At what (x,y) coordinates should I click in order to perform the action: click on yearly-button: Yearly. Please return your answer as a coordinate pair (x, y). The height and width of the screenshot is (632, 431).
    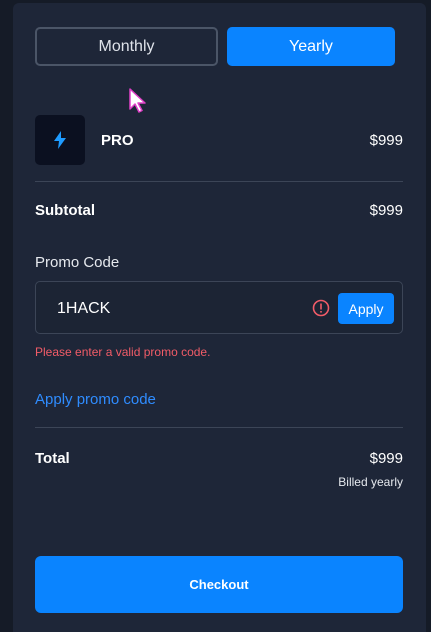
    Looking at the image, I should click on (311, 46).